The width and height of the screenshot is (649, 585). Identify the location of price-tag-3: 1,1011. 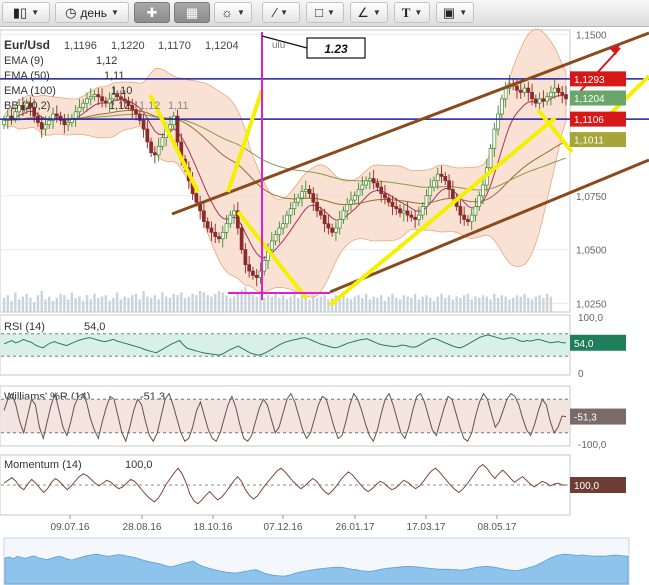
(589, 141).